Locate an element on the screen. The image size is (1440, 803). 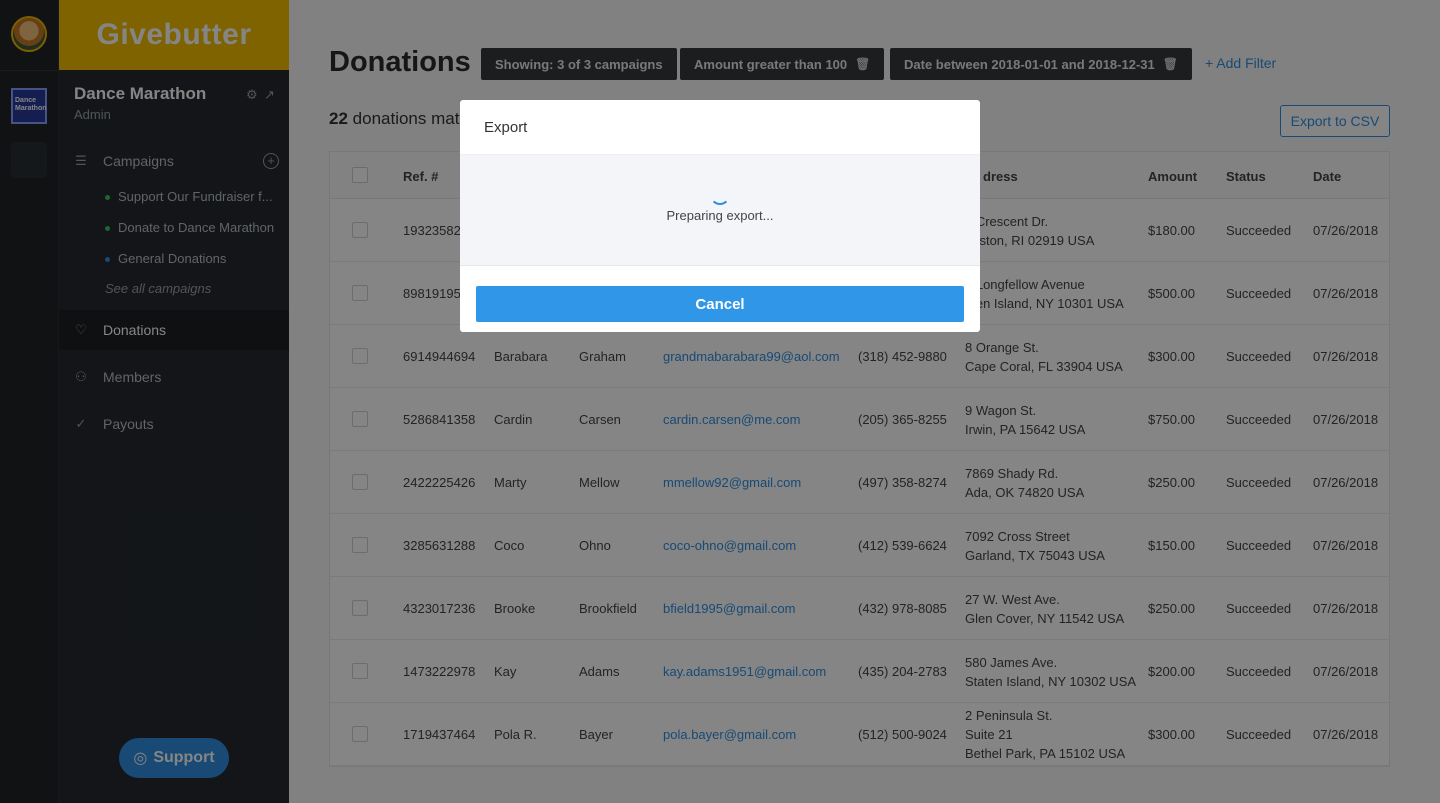
export-modal: Export Preparing export... Cancel is located at coordinates (720, 216).